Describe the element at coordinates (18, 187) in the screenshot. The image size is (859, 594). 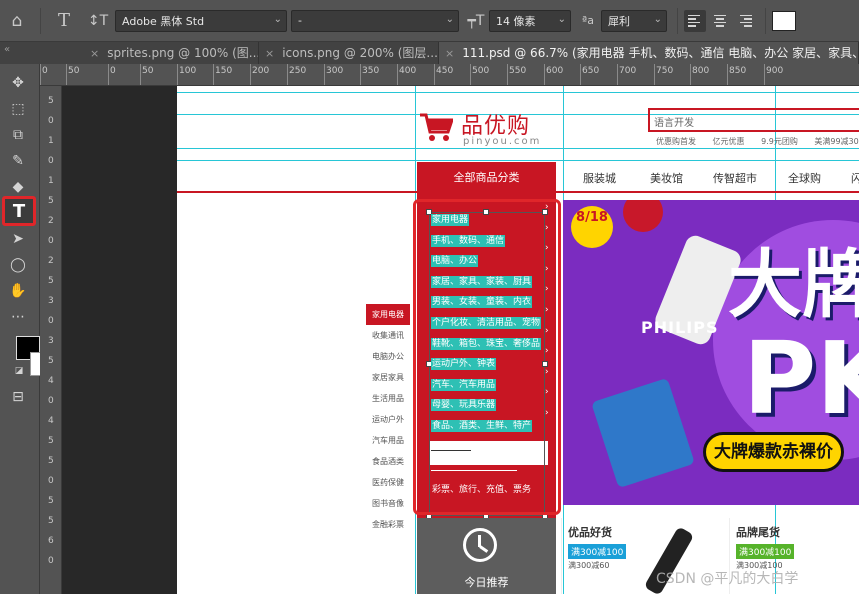
I see `eraser-icon: ◆` at that location.